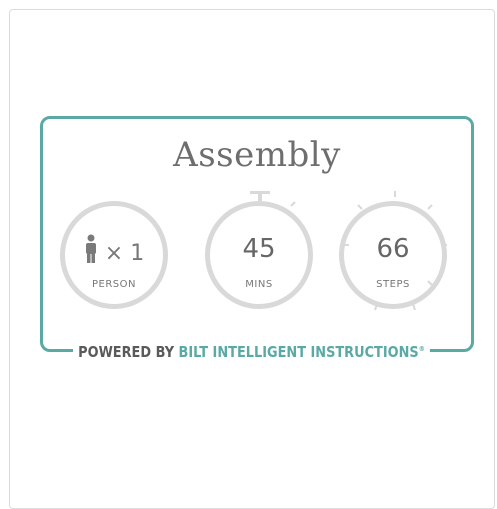  I want to click on powered-by-prefix: POWERED BY, so click(126, 352).